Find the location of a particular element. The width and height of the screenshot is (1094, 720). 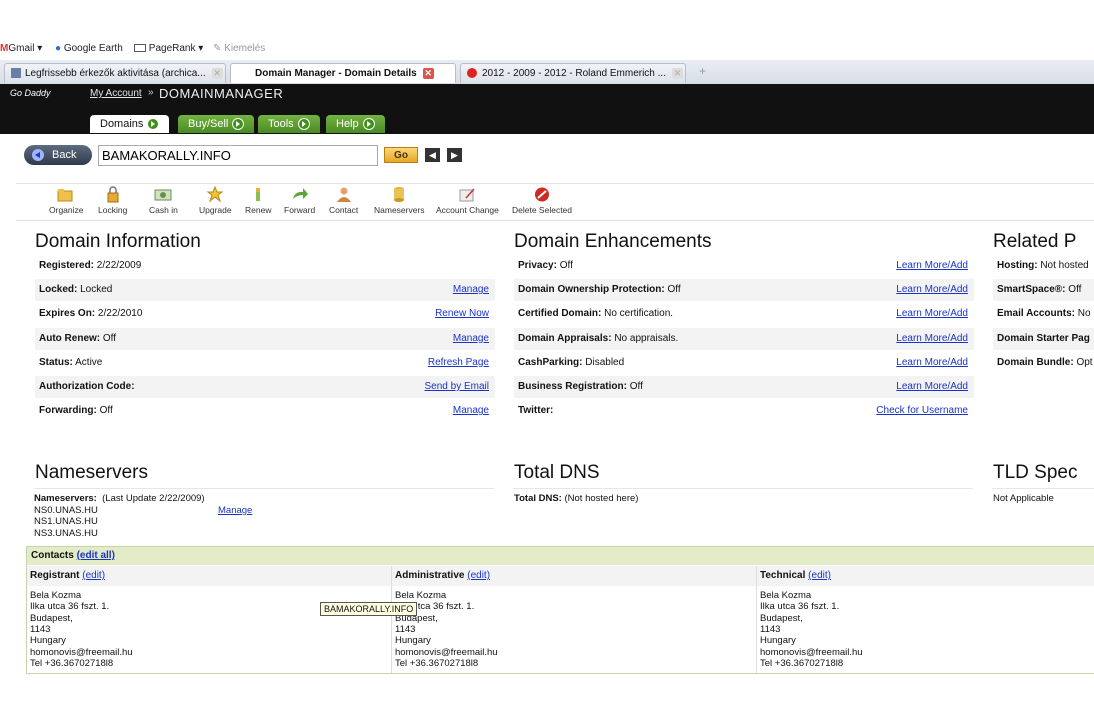

enhancement-row-label: Business Registration: is located at coordinates (572, 386).